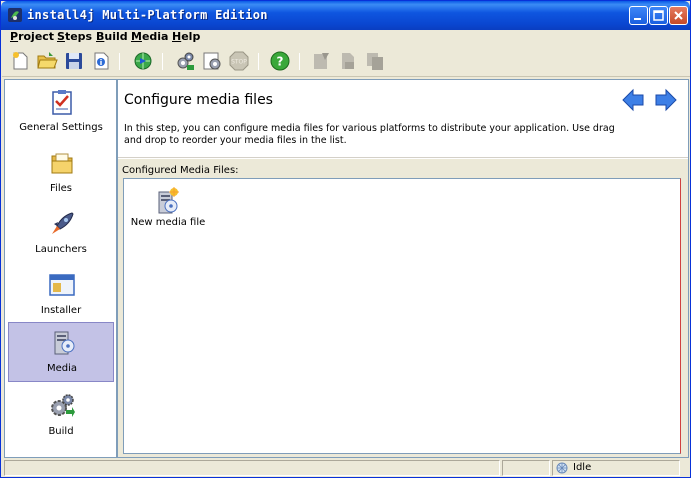  I want to click on copy-doc-icon, so click(375, 61).